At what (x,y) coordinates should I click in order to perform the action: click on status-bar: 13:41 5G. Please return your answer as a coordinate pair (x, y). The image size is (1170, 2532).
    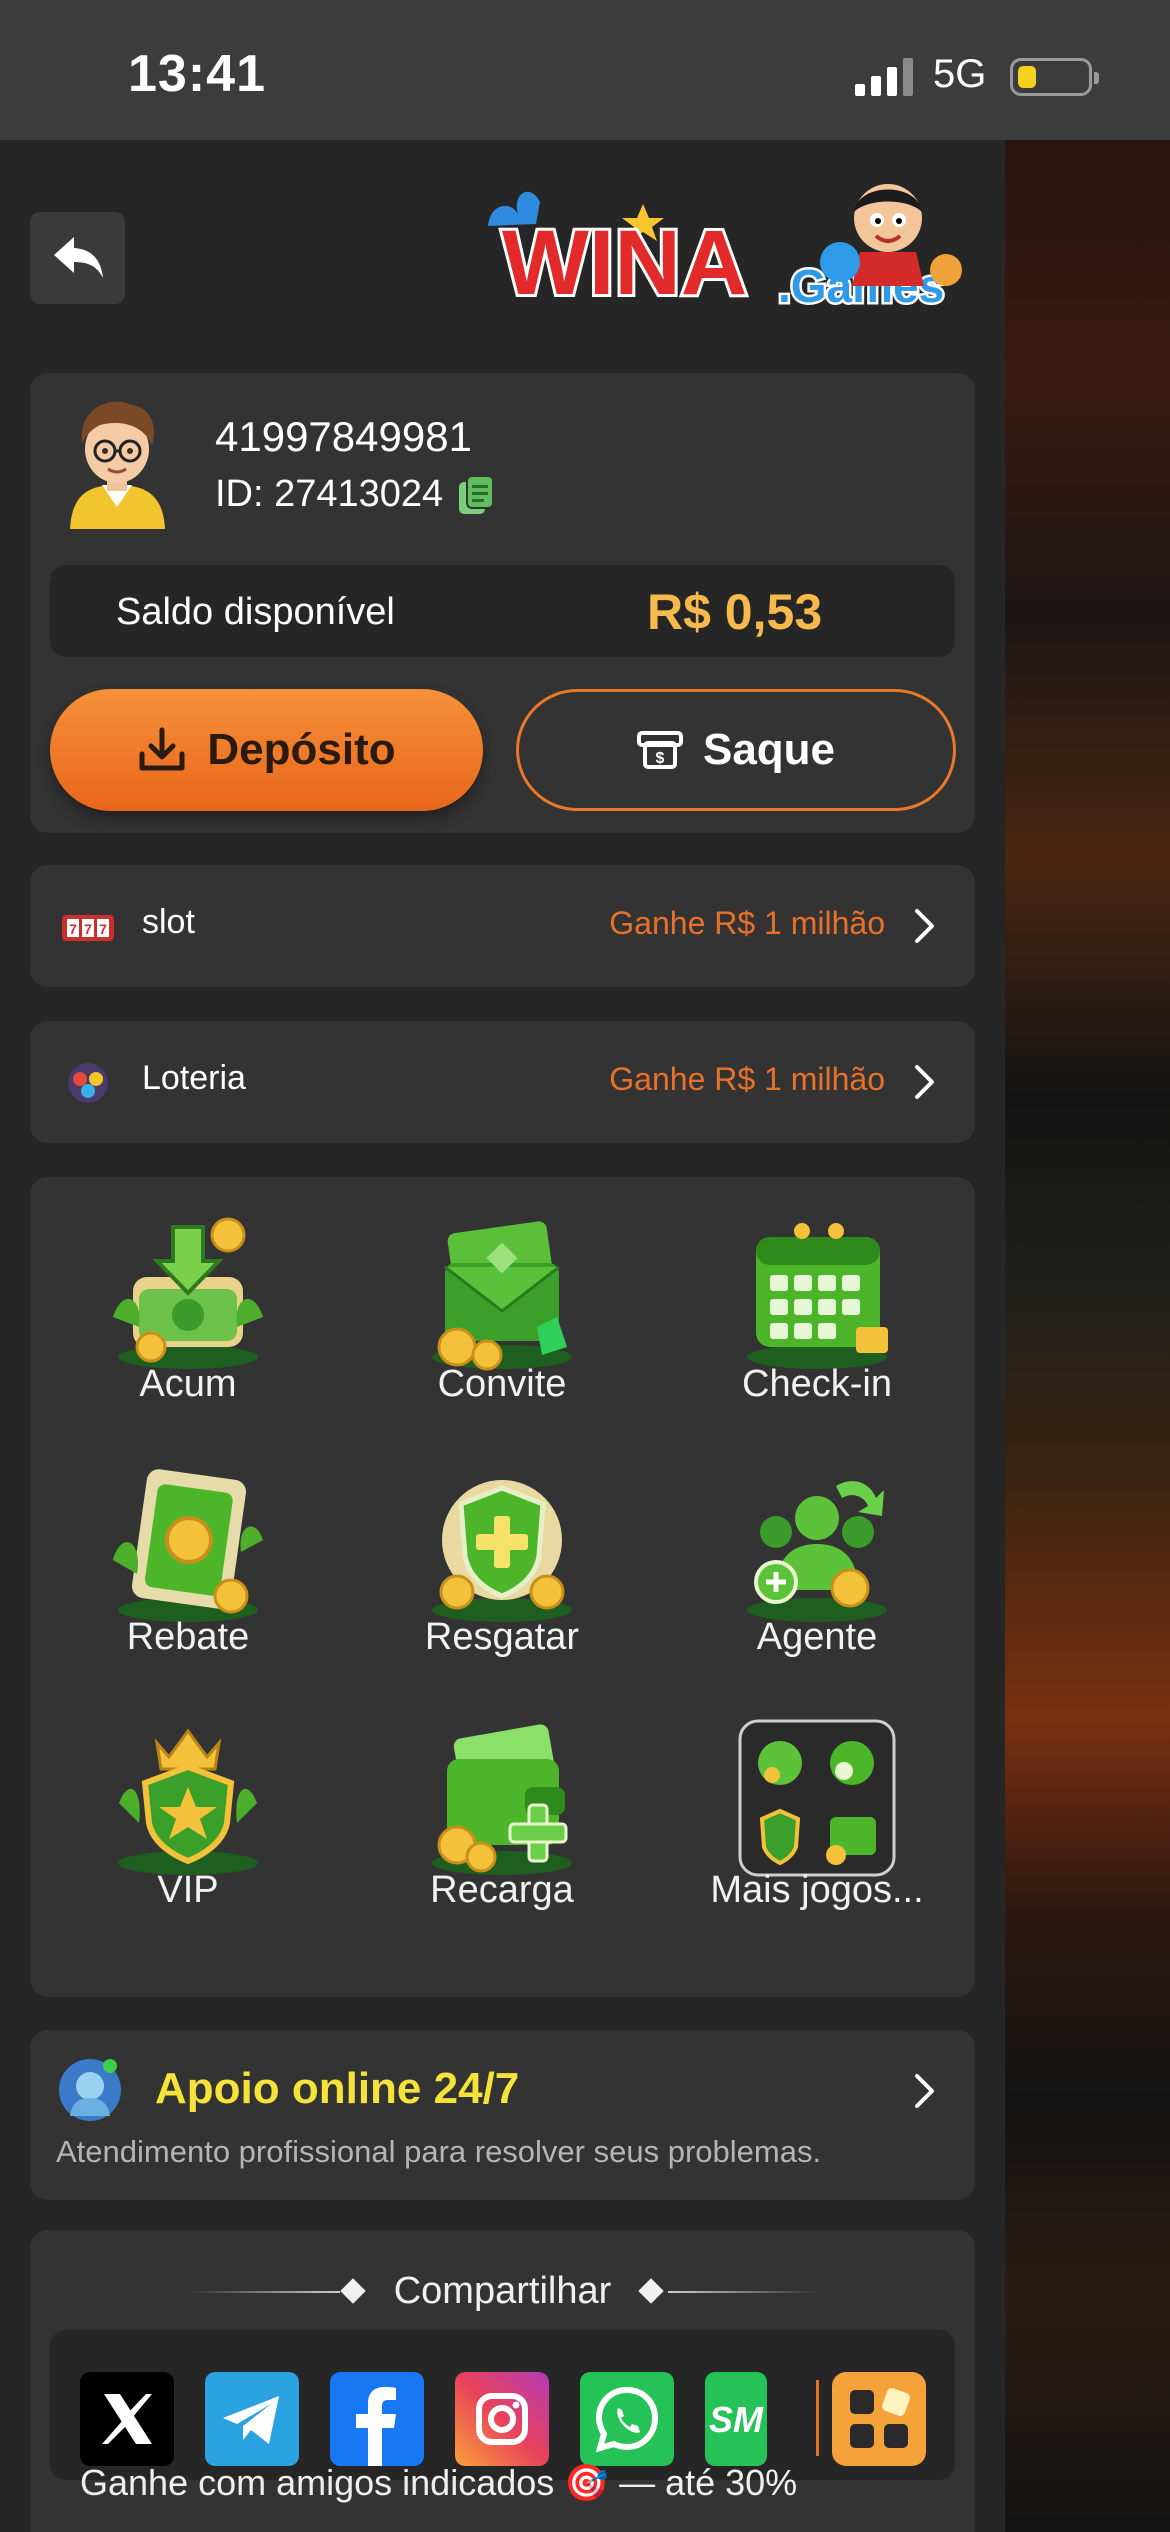
    Looking at the image, I should click on (585, 70).